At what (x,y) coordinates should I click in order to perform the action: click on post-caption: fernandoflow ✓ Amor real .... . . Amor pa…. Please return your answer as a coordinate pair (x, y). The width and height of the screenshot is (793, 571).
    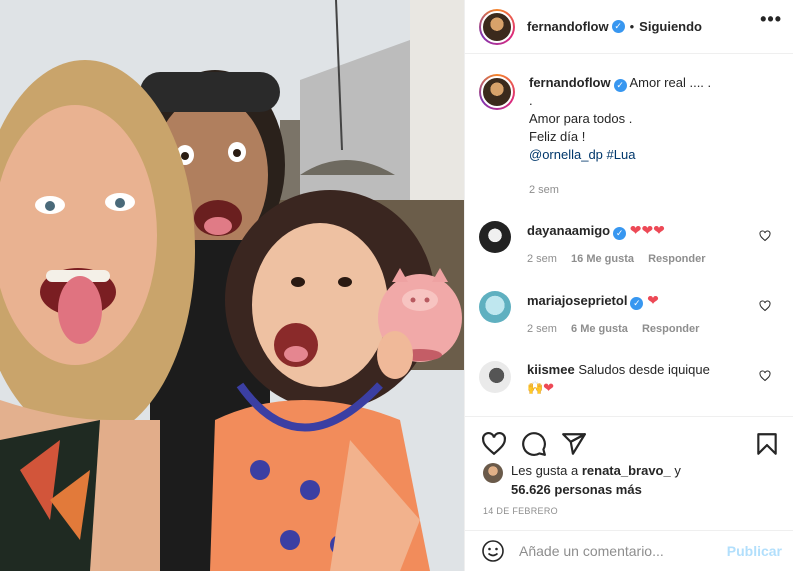
    Looking at the image, I should click on (629, 119).